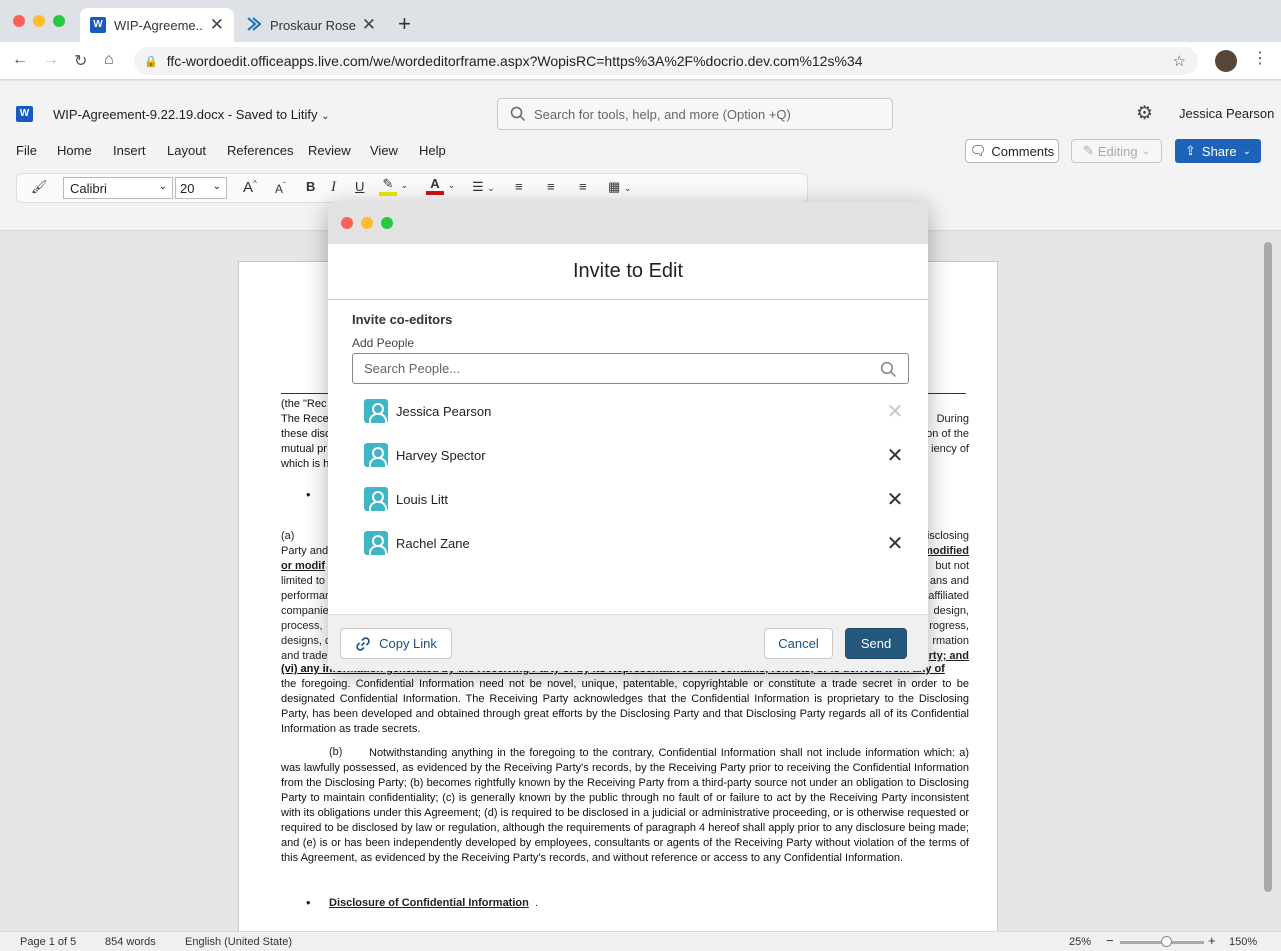 The width and height of the screenshot is (1281, 951). I want to click on tab-word-document: W WIP-Agreeme... ✕, so click(157, 25).